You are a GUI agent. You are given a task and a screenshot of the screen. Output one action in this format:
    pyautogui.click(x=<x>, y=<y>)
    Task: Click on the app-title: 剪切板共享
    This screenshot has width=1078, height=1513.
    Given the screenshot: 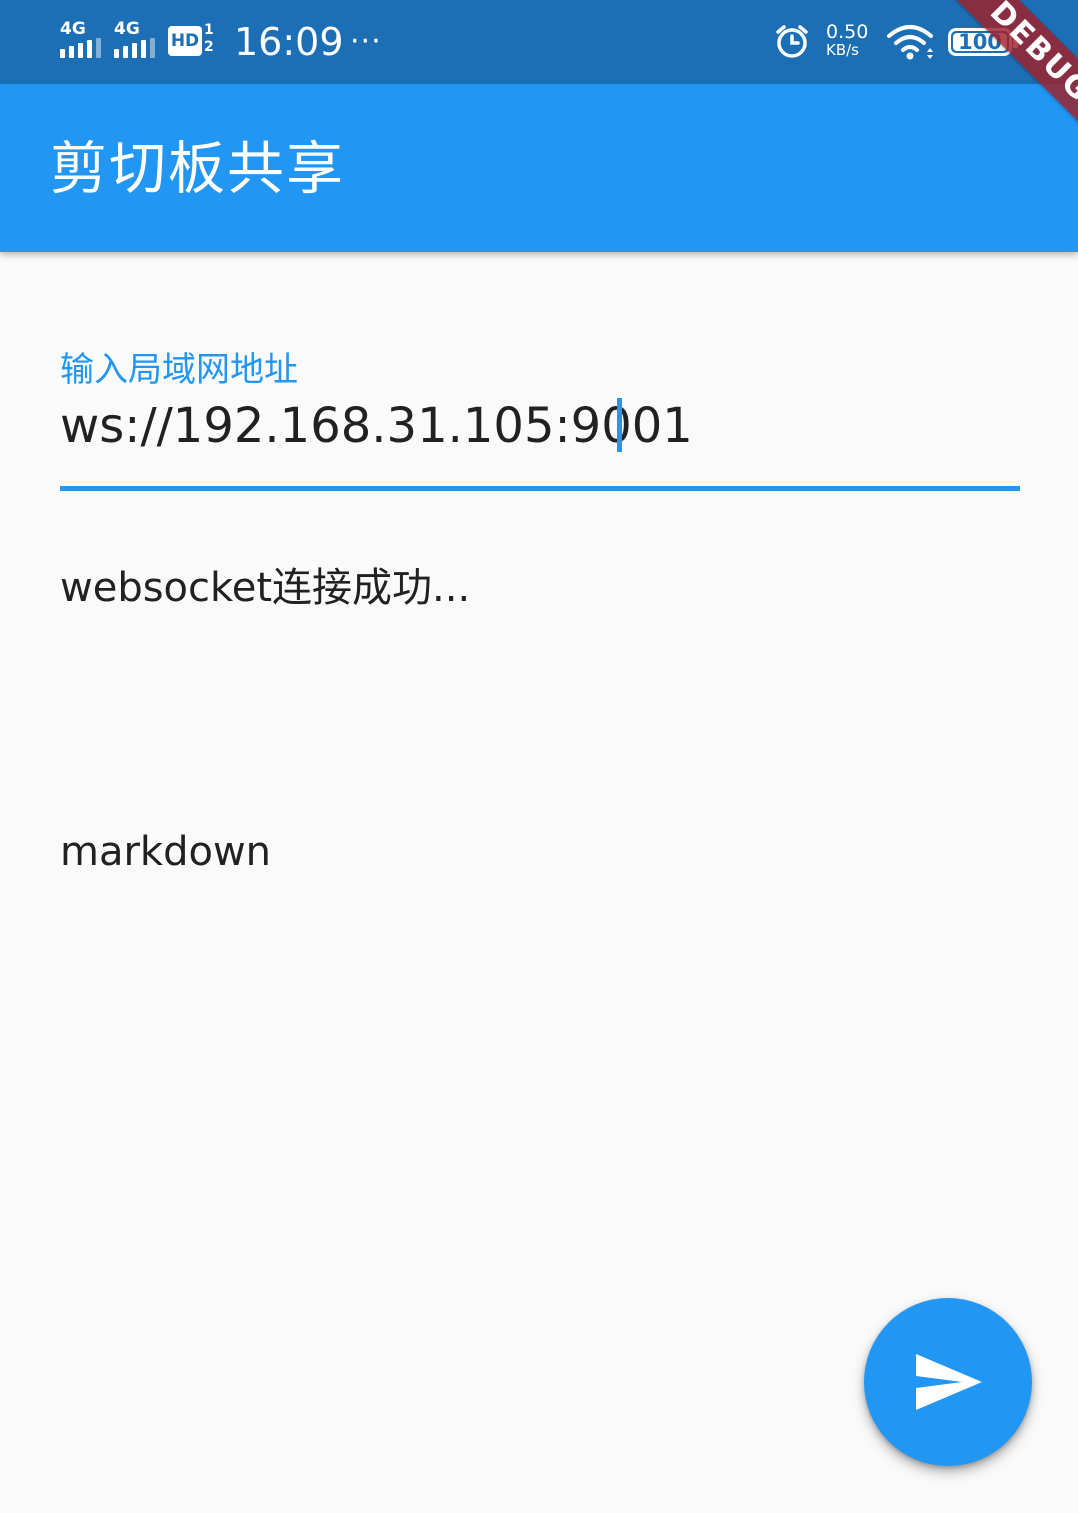 What is the action you would take?
    pyautogui.click(x=197, y=169)
    